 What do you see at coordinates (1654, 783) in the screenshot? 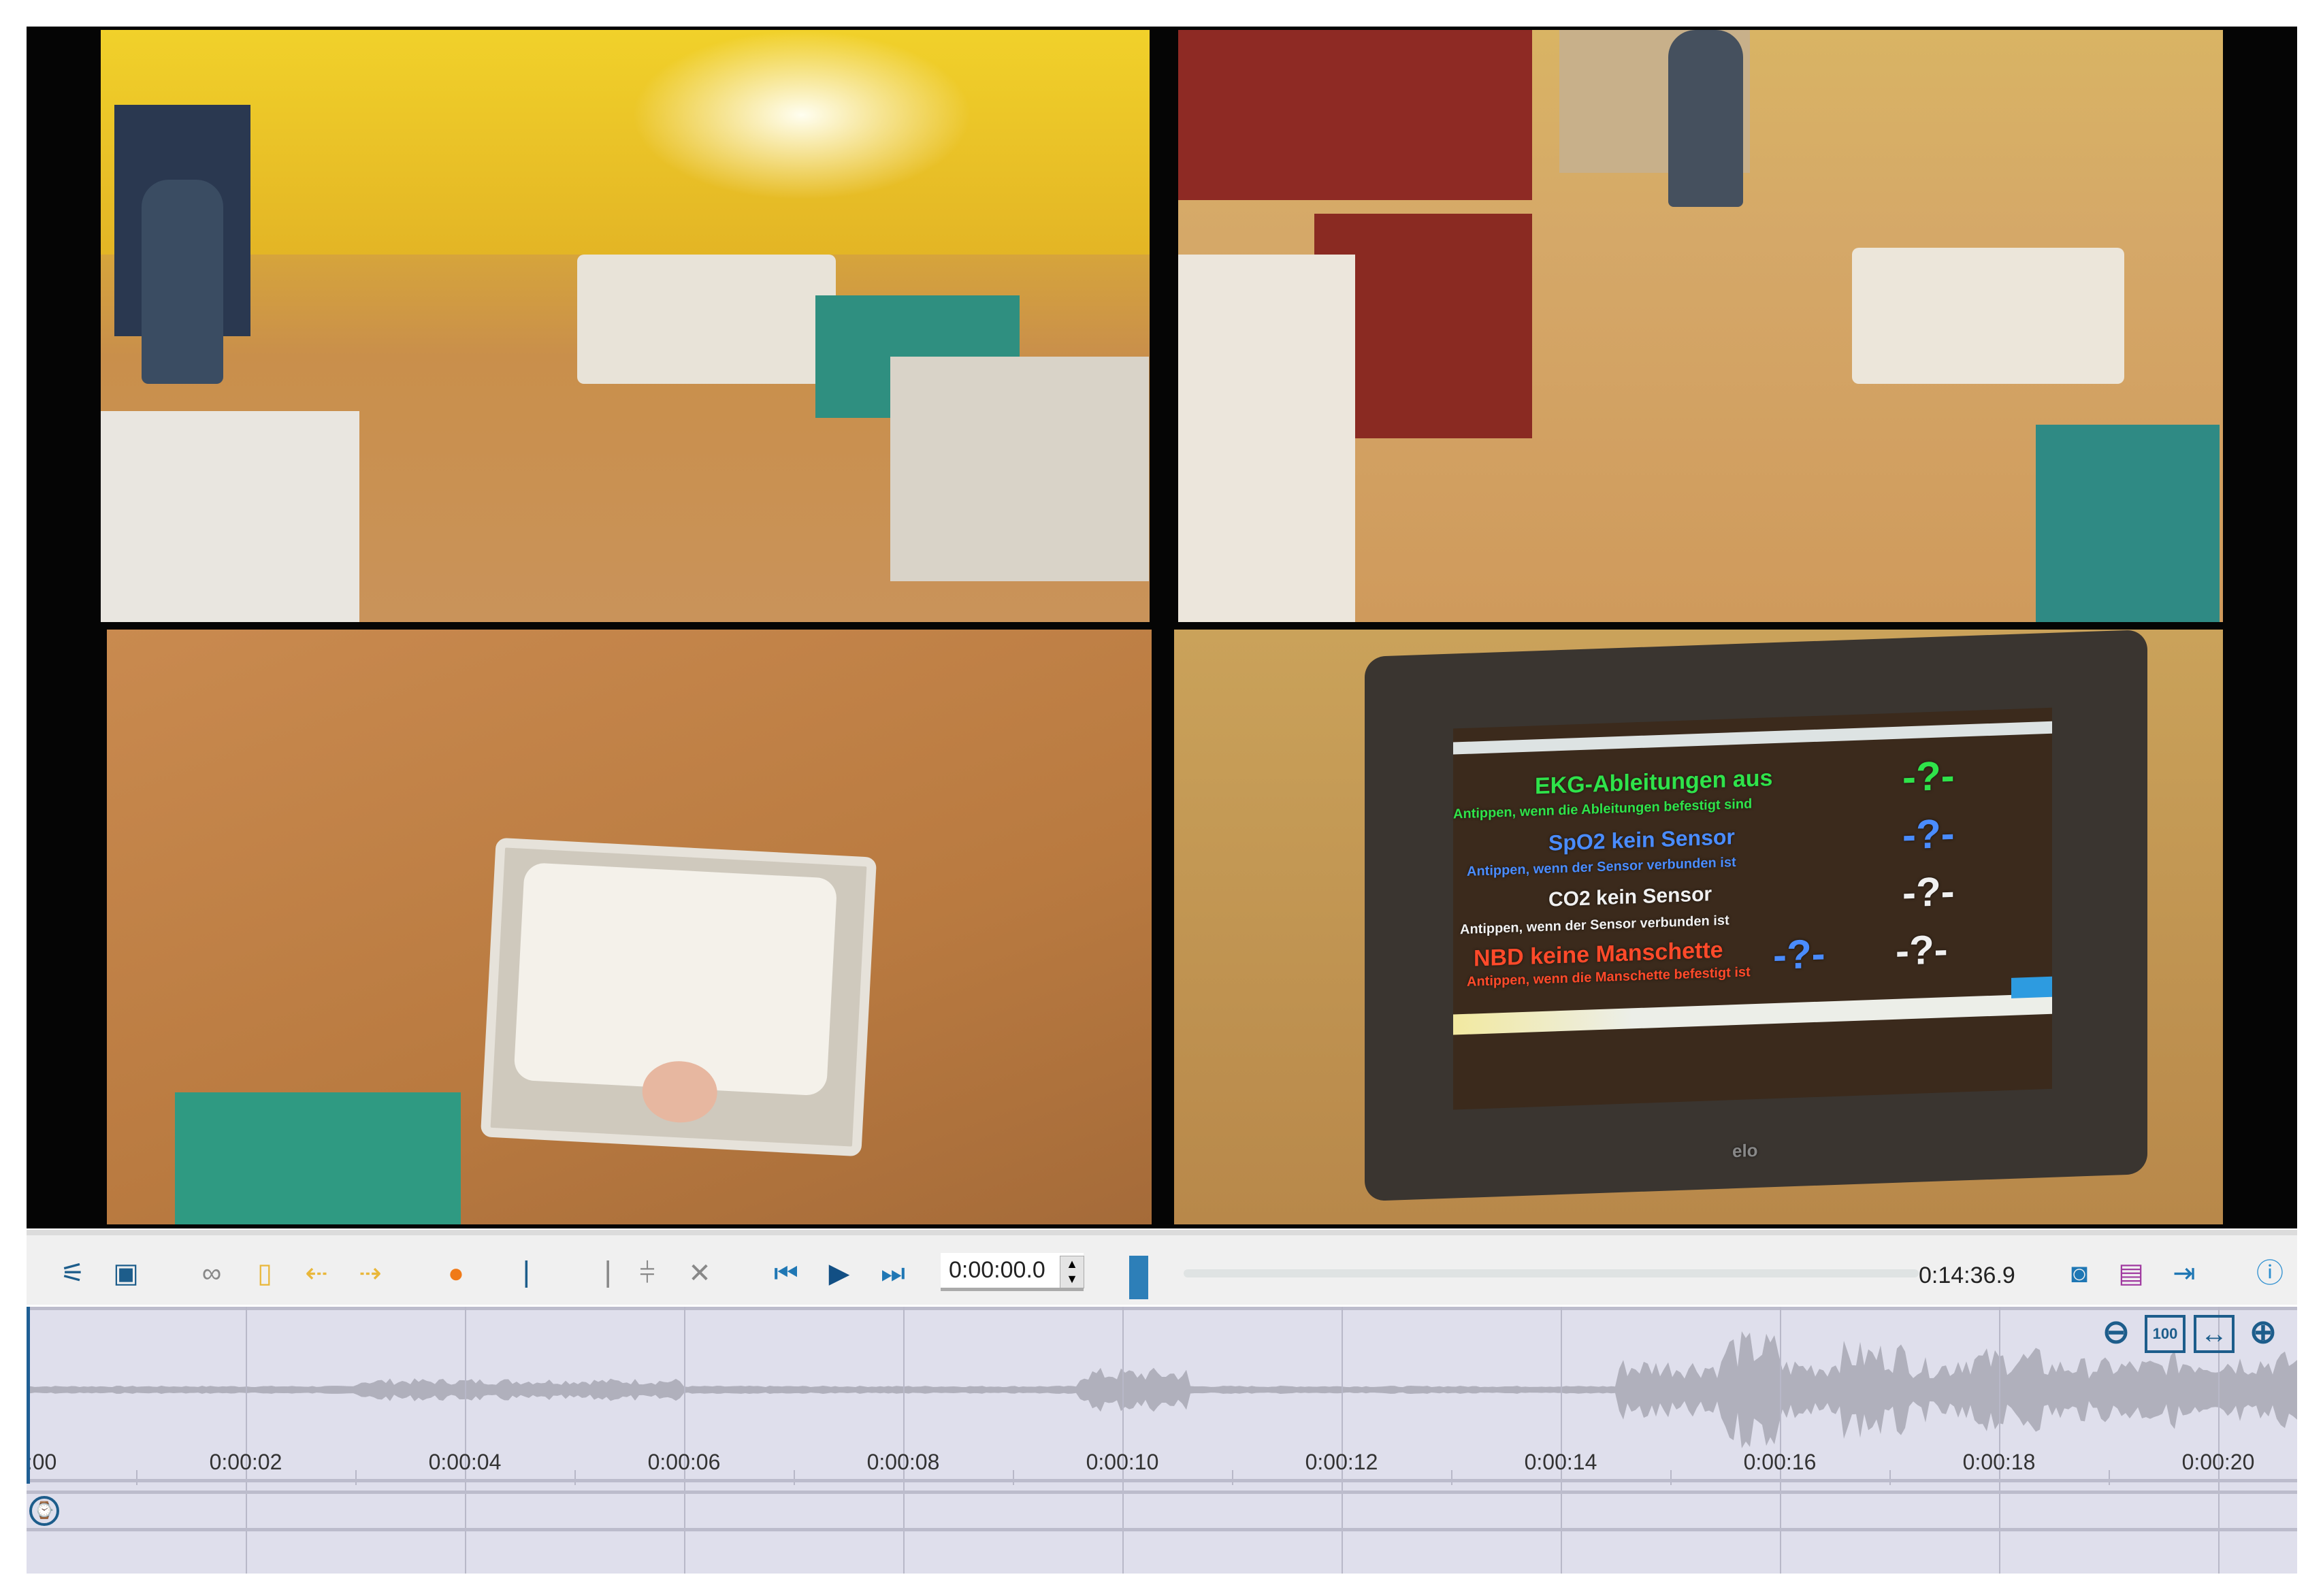
I see `ekg-alarm: EKG-Ableitungen aus` at bounding box center [1654, 783].